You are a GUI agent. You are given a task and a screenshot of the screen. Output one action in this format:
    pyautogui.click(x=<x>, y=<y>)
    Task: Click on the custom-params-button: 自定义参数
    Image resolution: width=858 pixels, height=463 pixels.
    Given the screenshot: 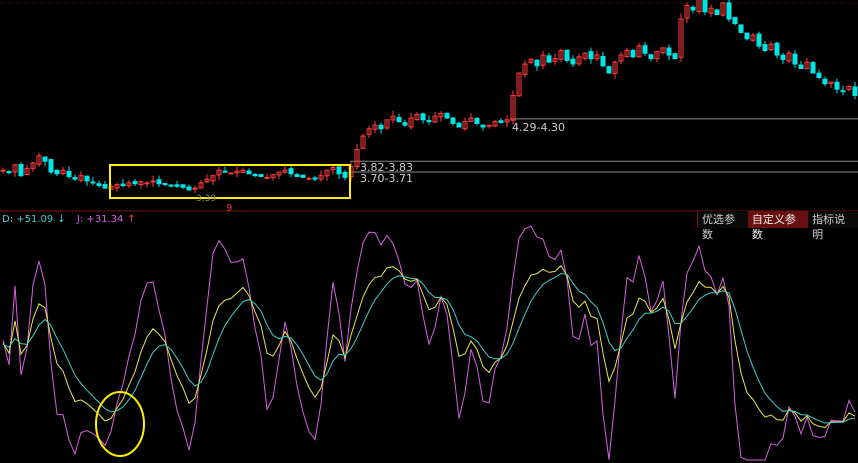 What is the action you would take?
    pyautogui.click(x=778, y=226)
    